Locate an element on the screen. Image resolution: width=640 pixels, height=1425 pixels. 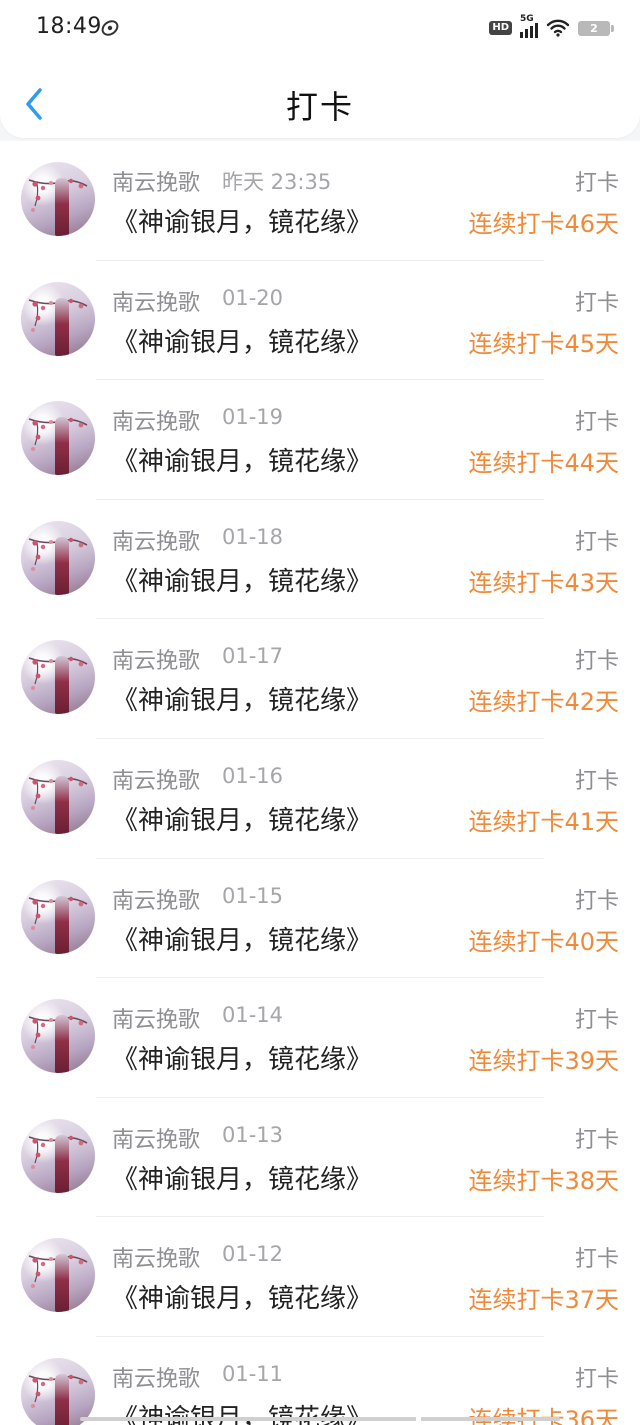
streak-label: 连续打卡46天 is located at coordinates (543, 224).